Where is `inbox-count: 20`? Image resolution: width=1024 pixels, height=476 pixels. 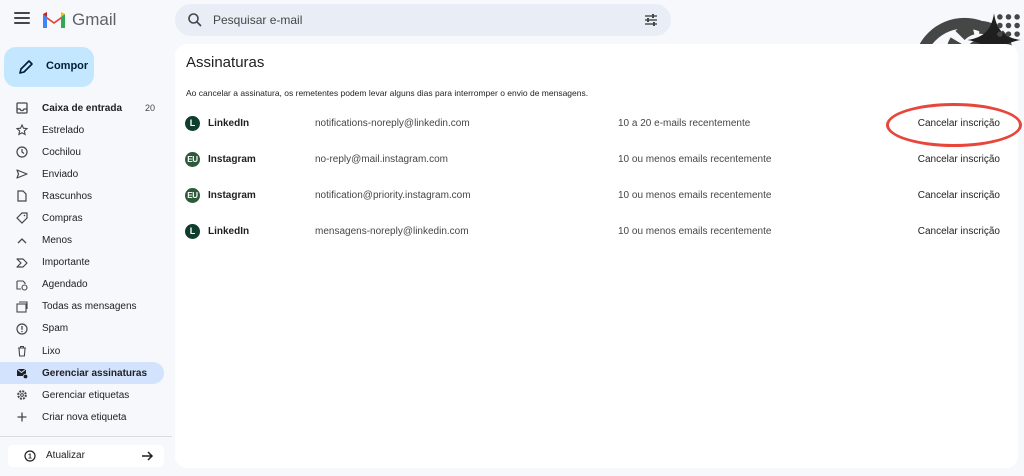 inbox-count: 20 is located at coordinates (149, 108).